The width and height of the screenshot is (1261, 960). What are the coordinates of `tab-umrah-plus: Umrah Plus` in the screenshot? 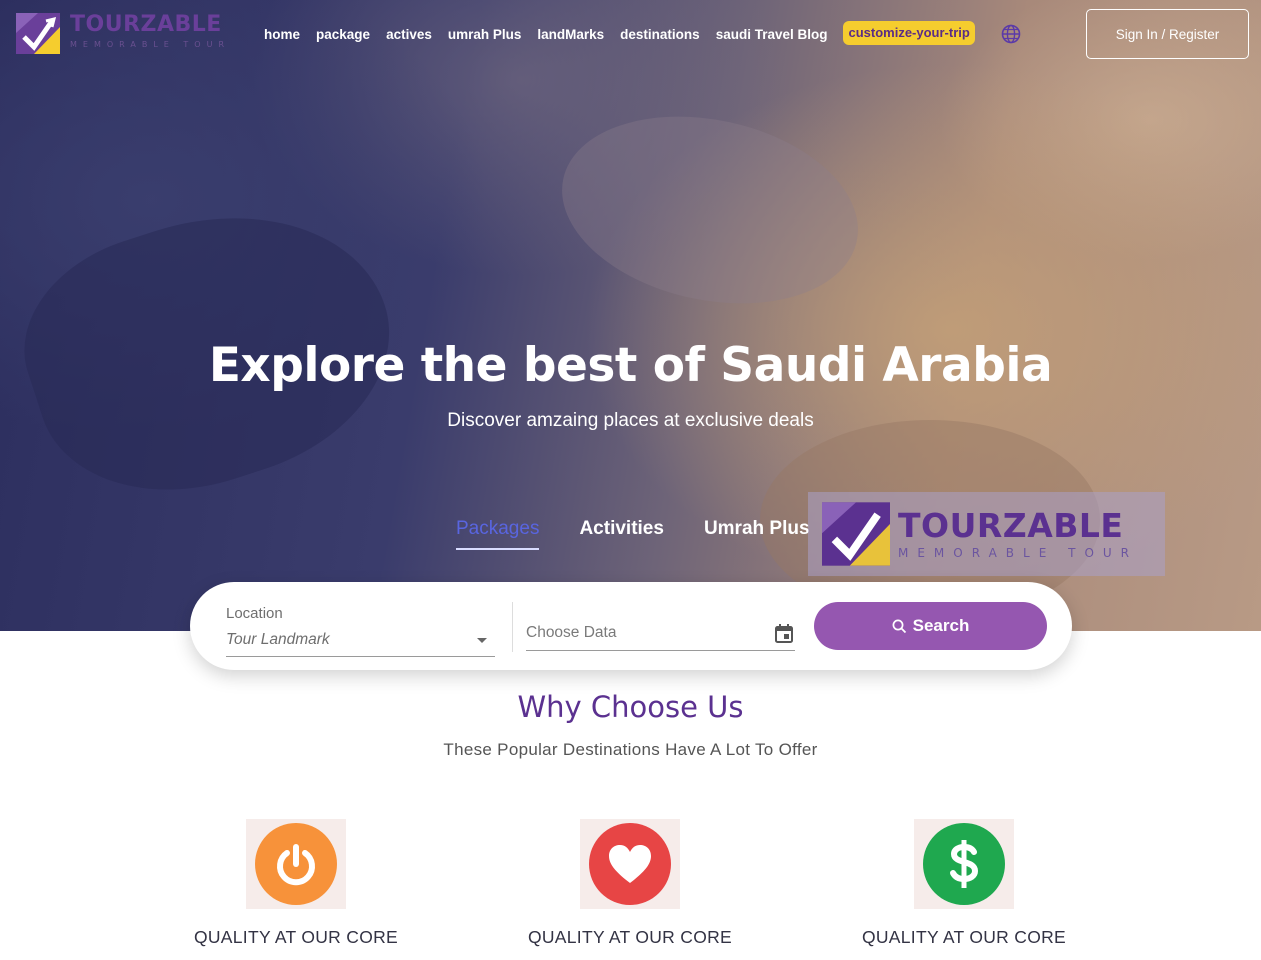 It's located at (757, 534).